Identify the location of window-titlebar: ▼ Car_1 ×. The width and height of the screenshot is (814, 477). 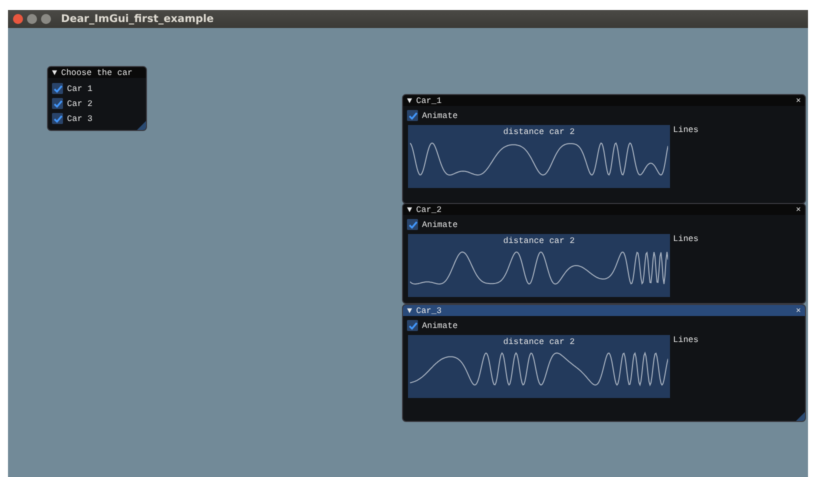
(604, 100).